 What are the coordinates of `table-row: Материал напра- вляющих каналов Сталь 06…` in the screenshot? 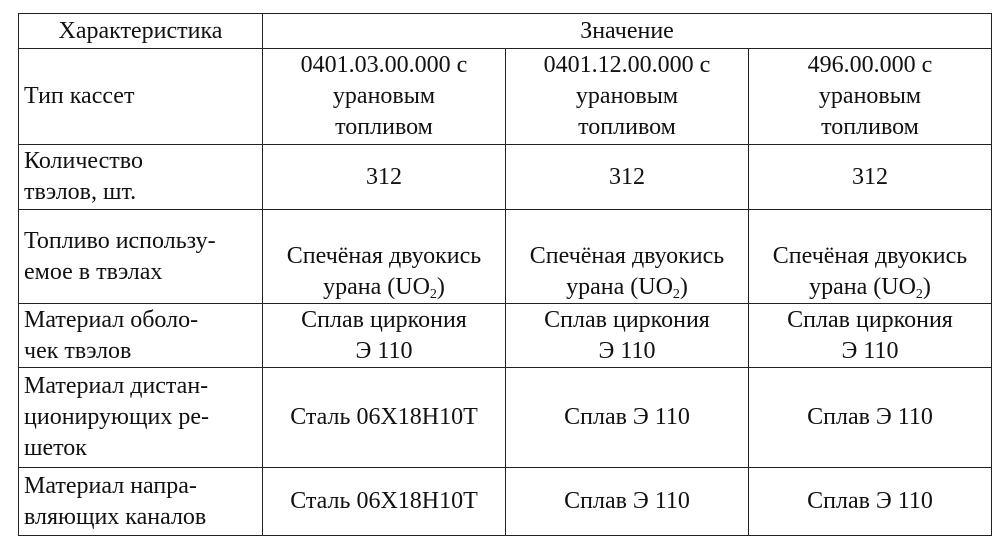 It's located at (505, 501).